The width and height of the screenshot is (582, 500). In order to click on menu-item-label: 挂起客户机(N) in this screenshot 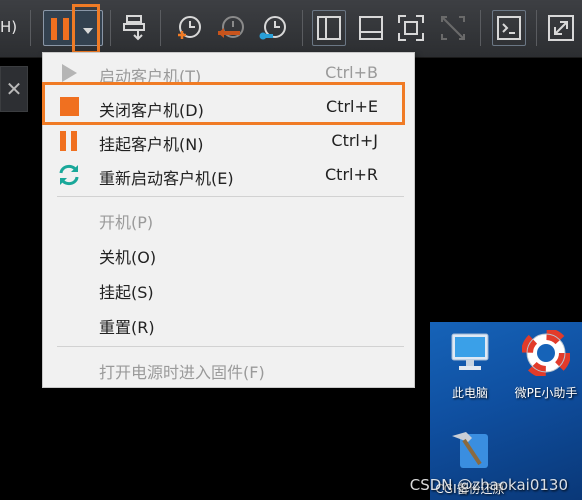, I will do `click(151, 144)`.